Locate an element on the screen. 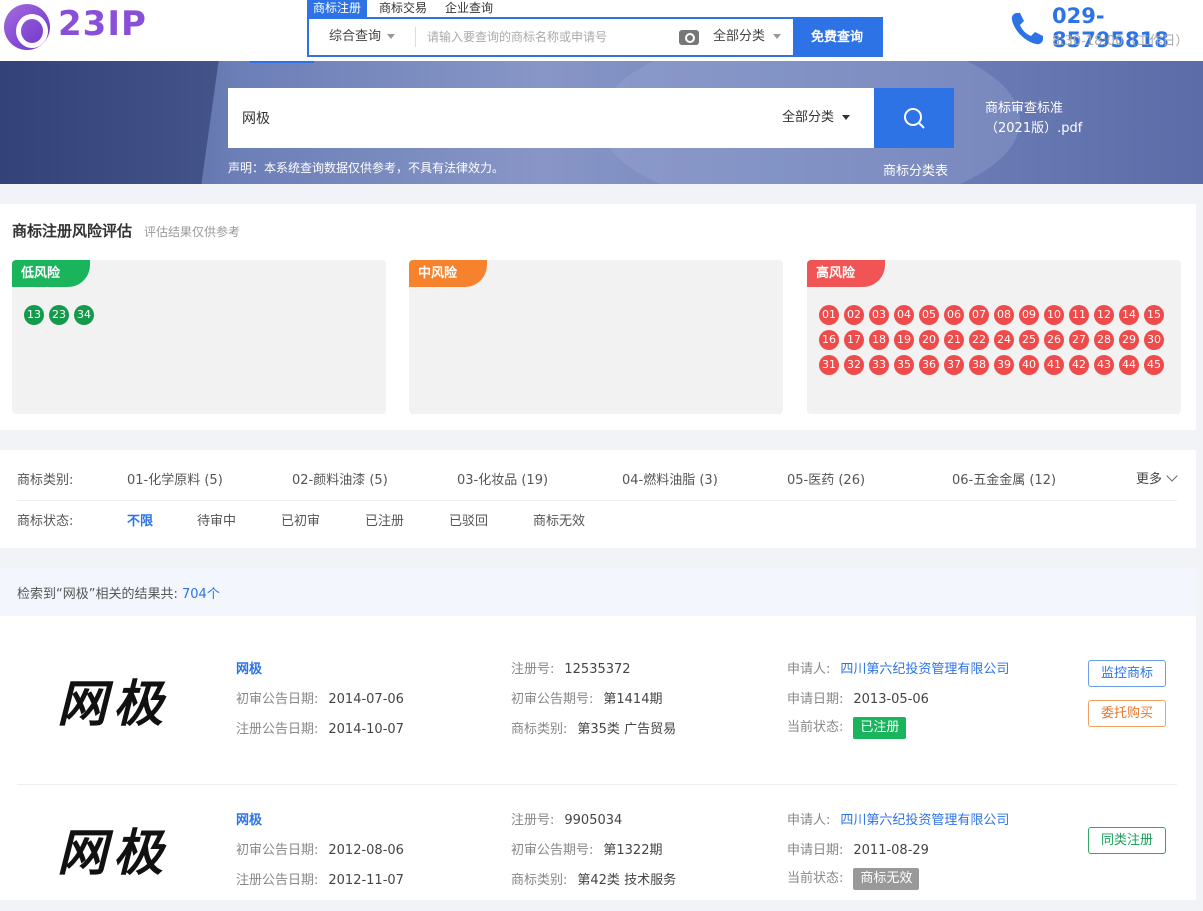  risk-class-badge: 23 is located at coordinates (59, 315).